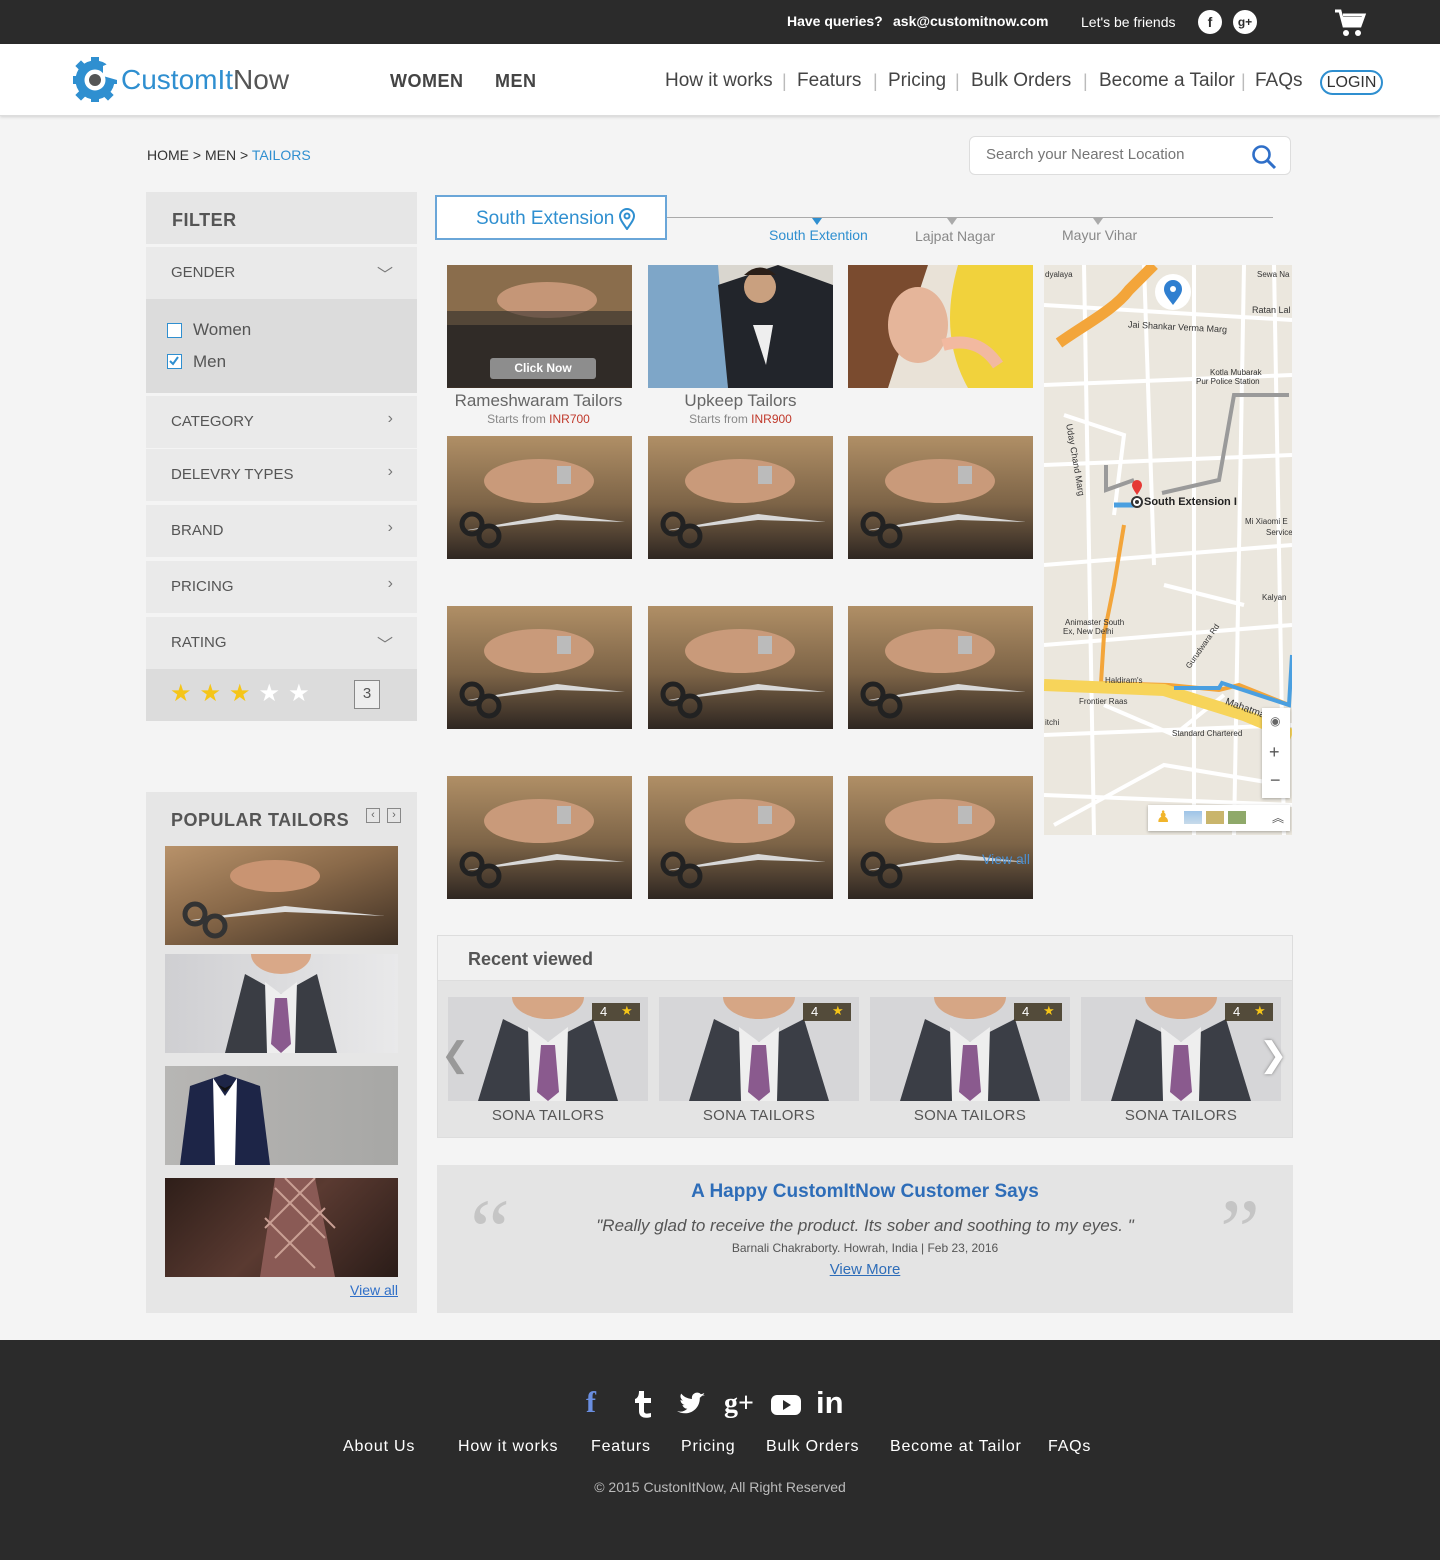 The height and width of the screenshot is (1560, 1440). Describe the element at coordinates (373, 815) in the screenshot. I see `prev-arrow-icon: ‹` at that location.